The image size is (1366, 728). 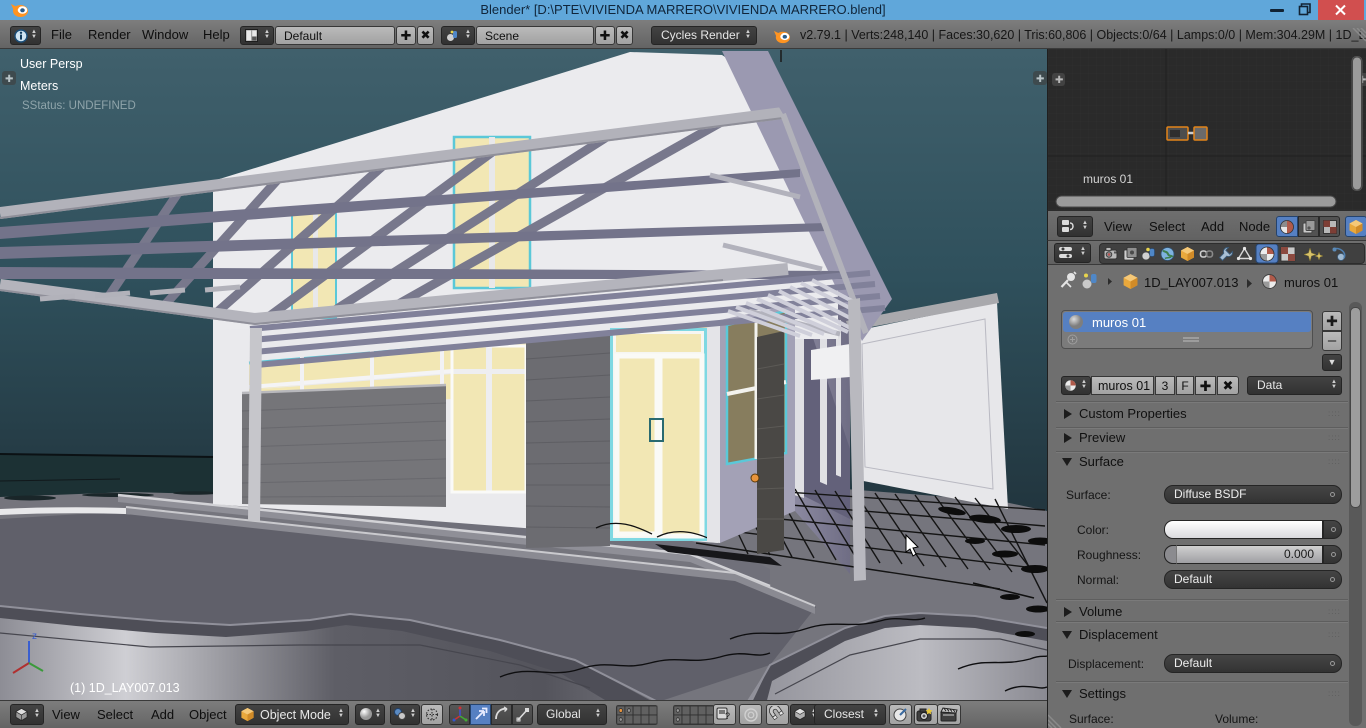 I want to click on svg-text: Meters, so click(x=39, y=86).